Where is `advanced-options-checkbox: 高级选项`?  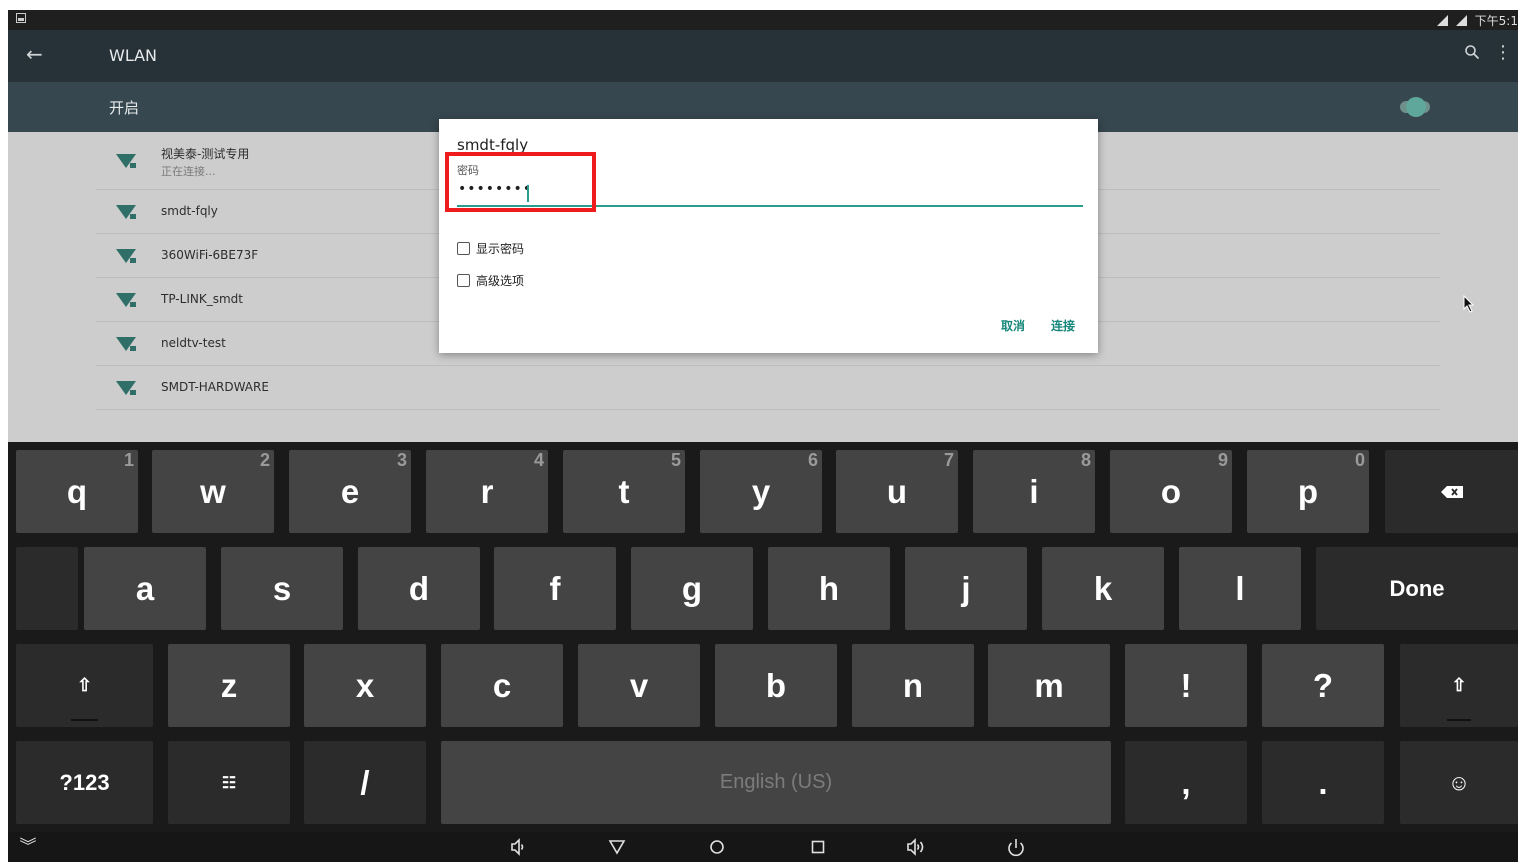 advanced-options-checkbox: 高级选项 is located at coordinates (490, 280).